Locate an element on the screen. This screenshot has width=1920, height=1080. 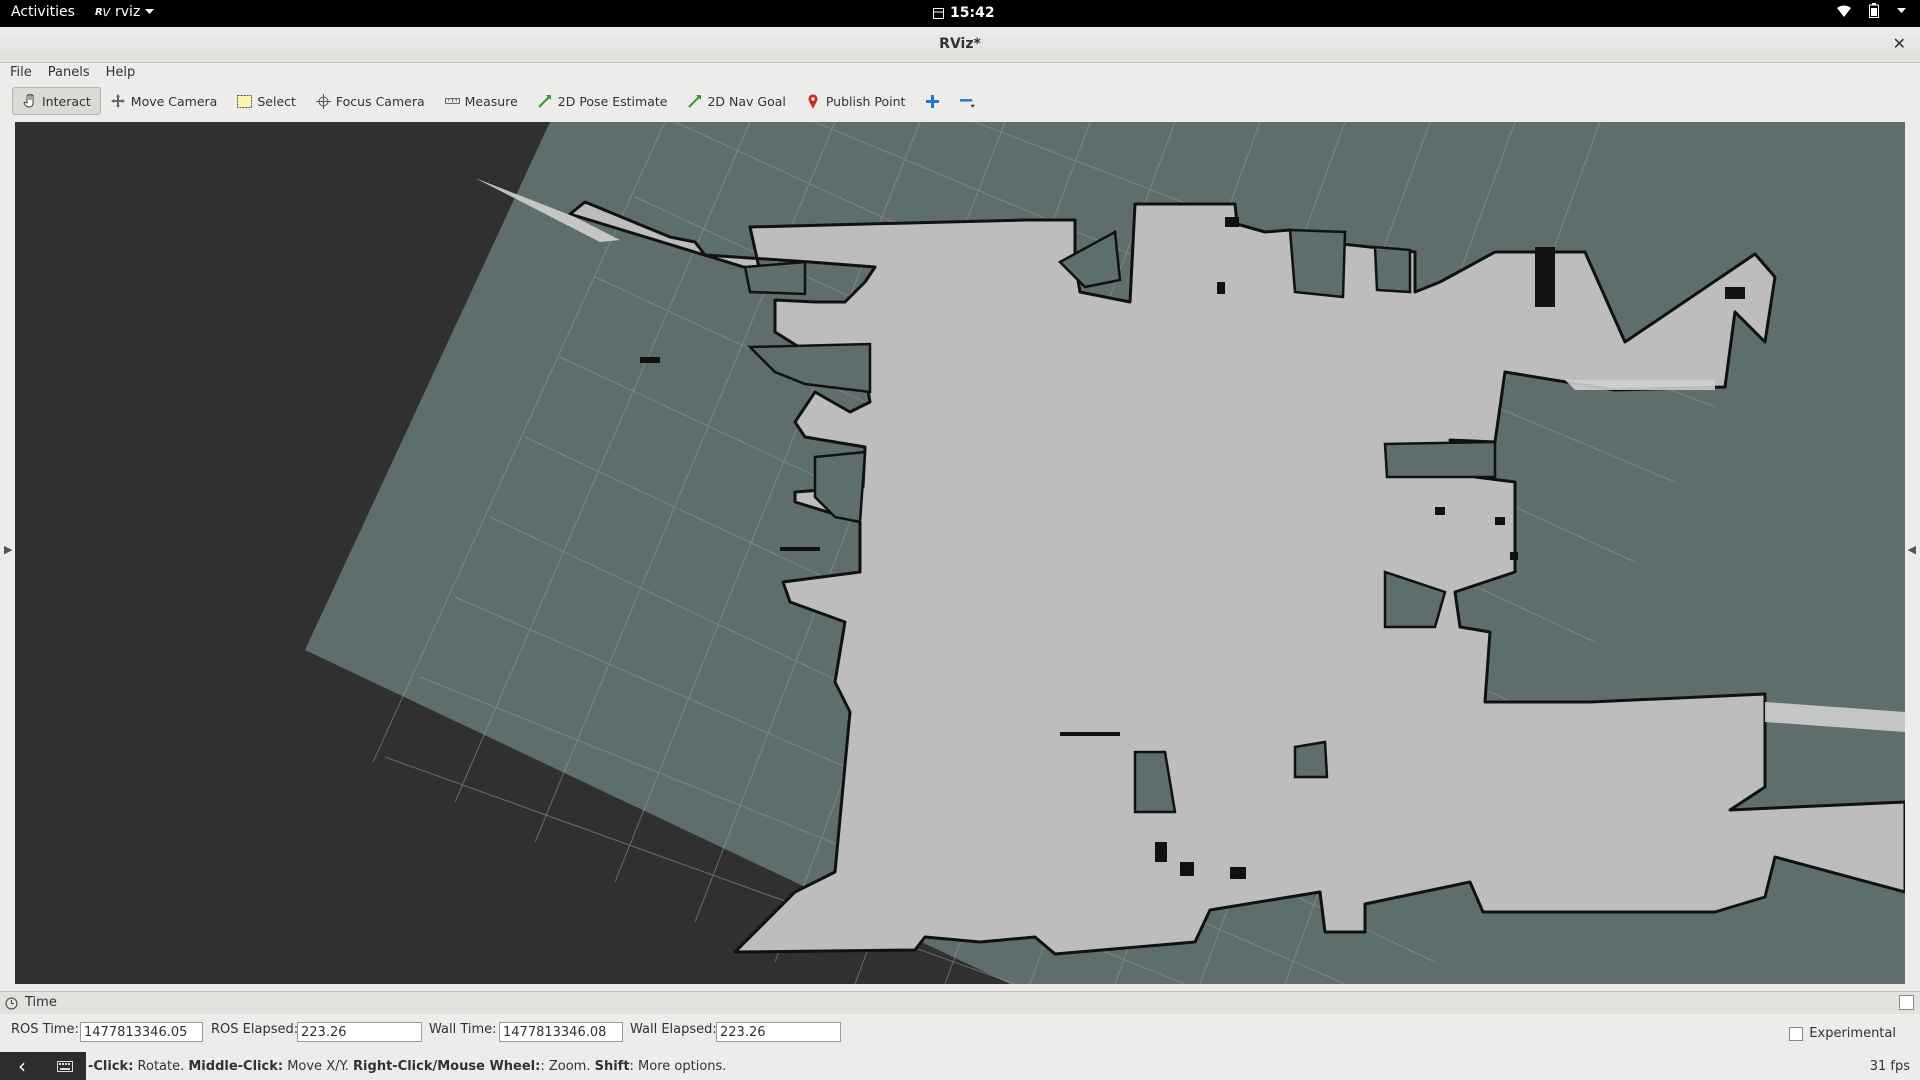
tool-publish-point-label: Publish Point is located at coordinates (865, 101).